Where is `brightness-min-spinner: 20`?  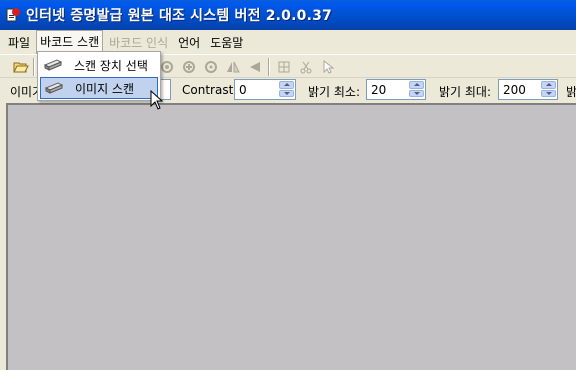 brightness-min-spinner: 20 is located at coordinates (396, 89).